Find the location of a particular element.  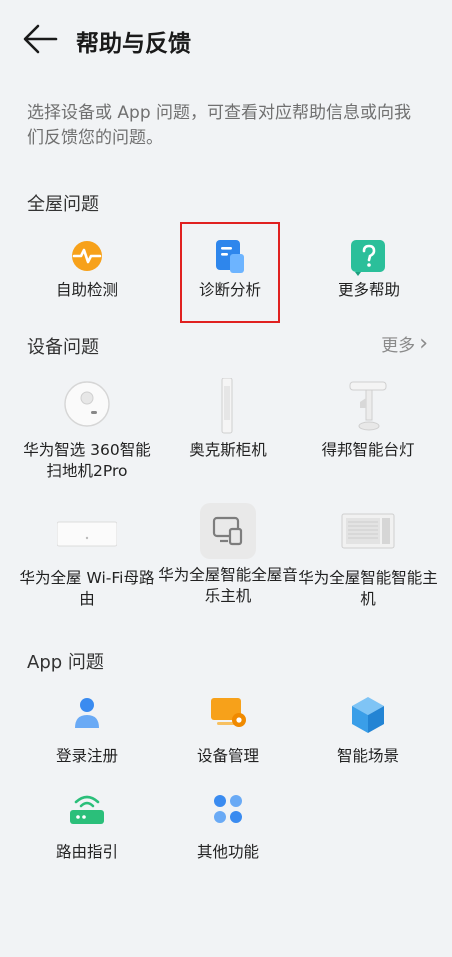

app-item-router-guide: 路由指引 is located at coordinates (87, 827).